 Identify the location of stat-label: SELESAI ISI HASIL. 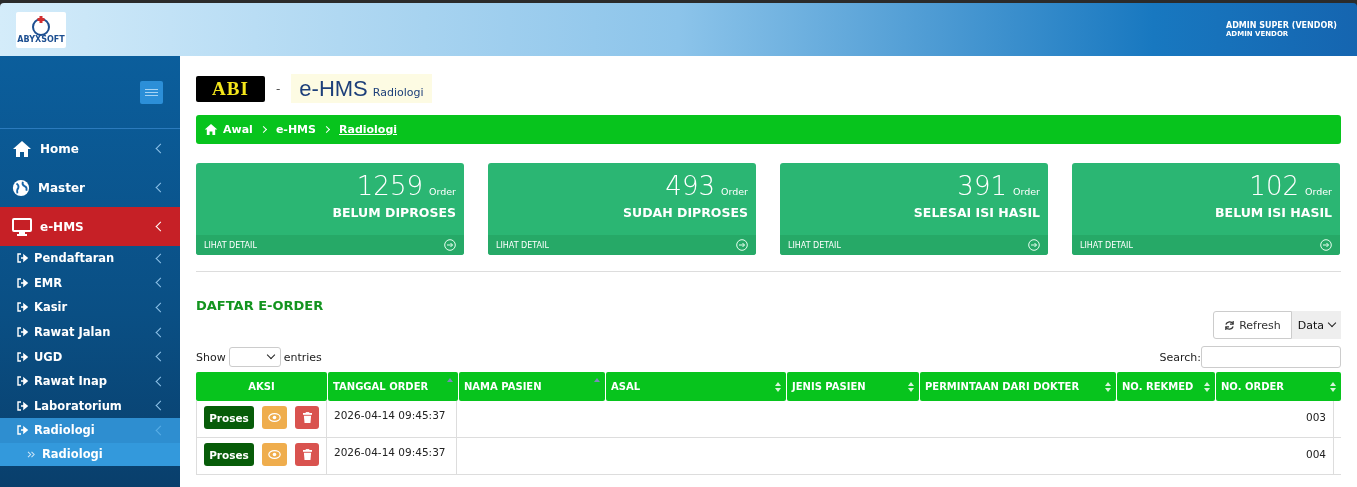
(976, 212).